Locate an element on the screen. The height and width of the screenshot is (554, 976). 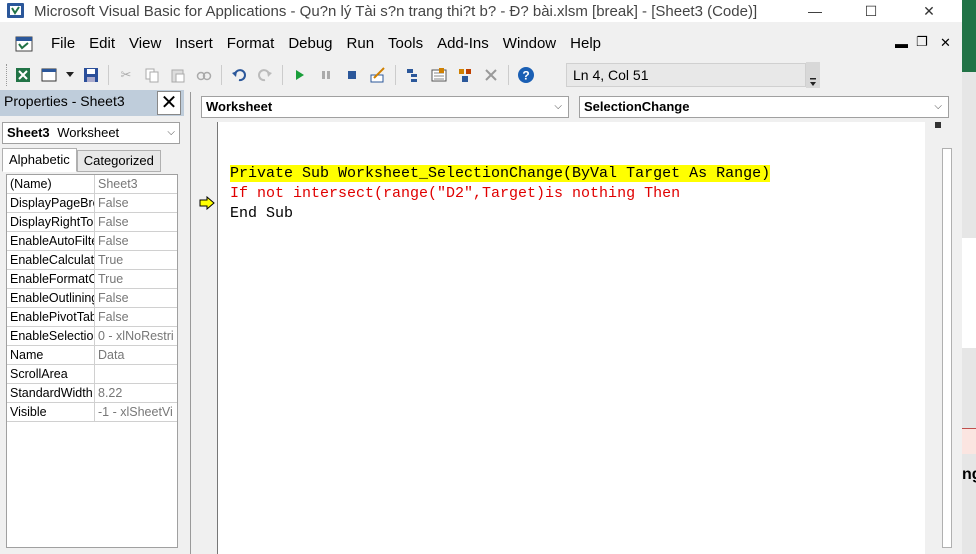
properties-close-button: ✕ is located at coordinates (169, 103).